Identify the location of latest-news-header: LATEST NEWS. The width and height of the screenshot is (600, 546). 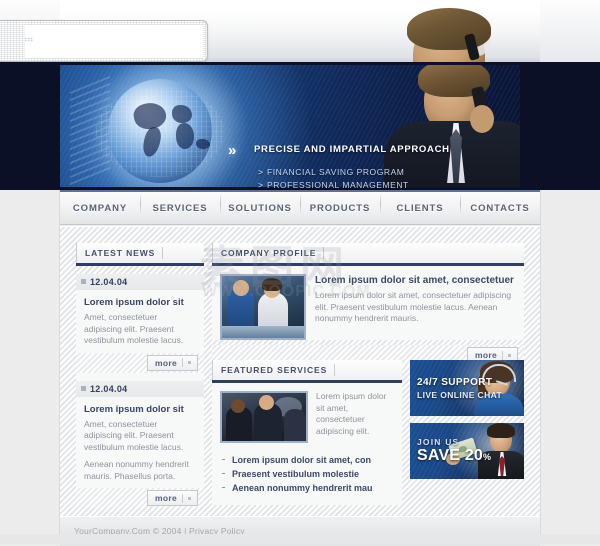
(140, 253).